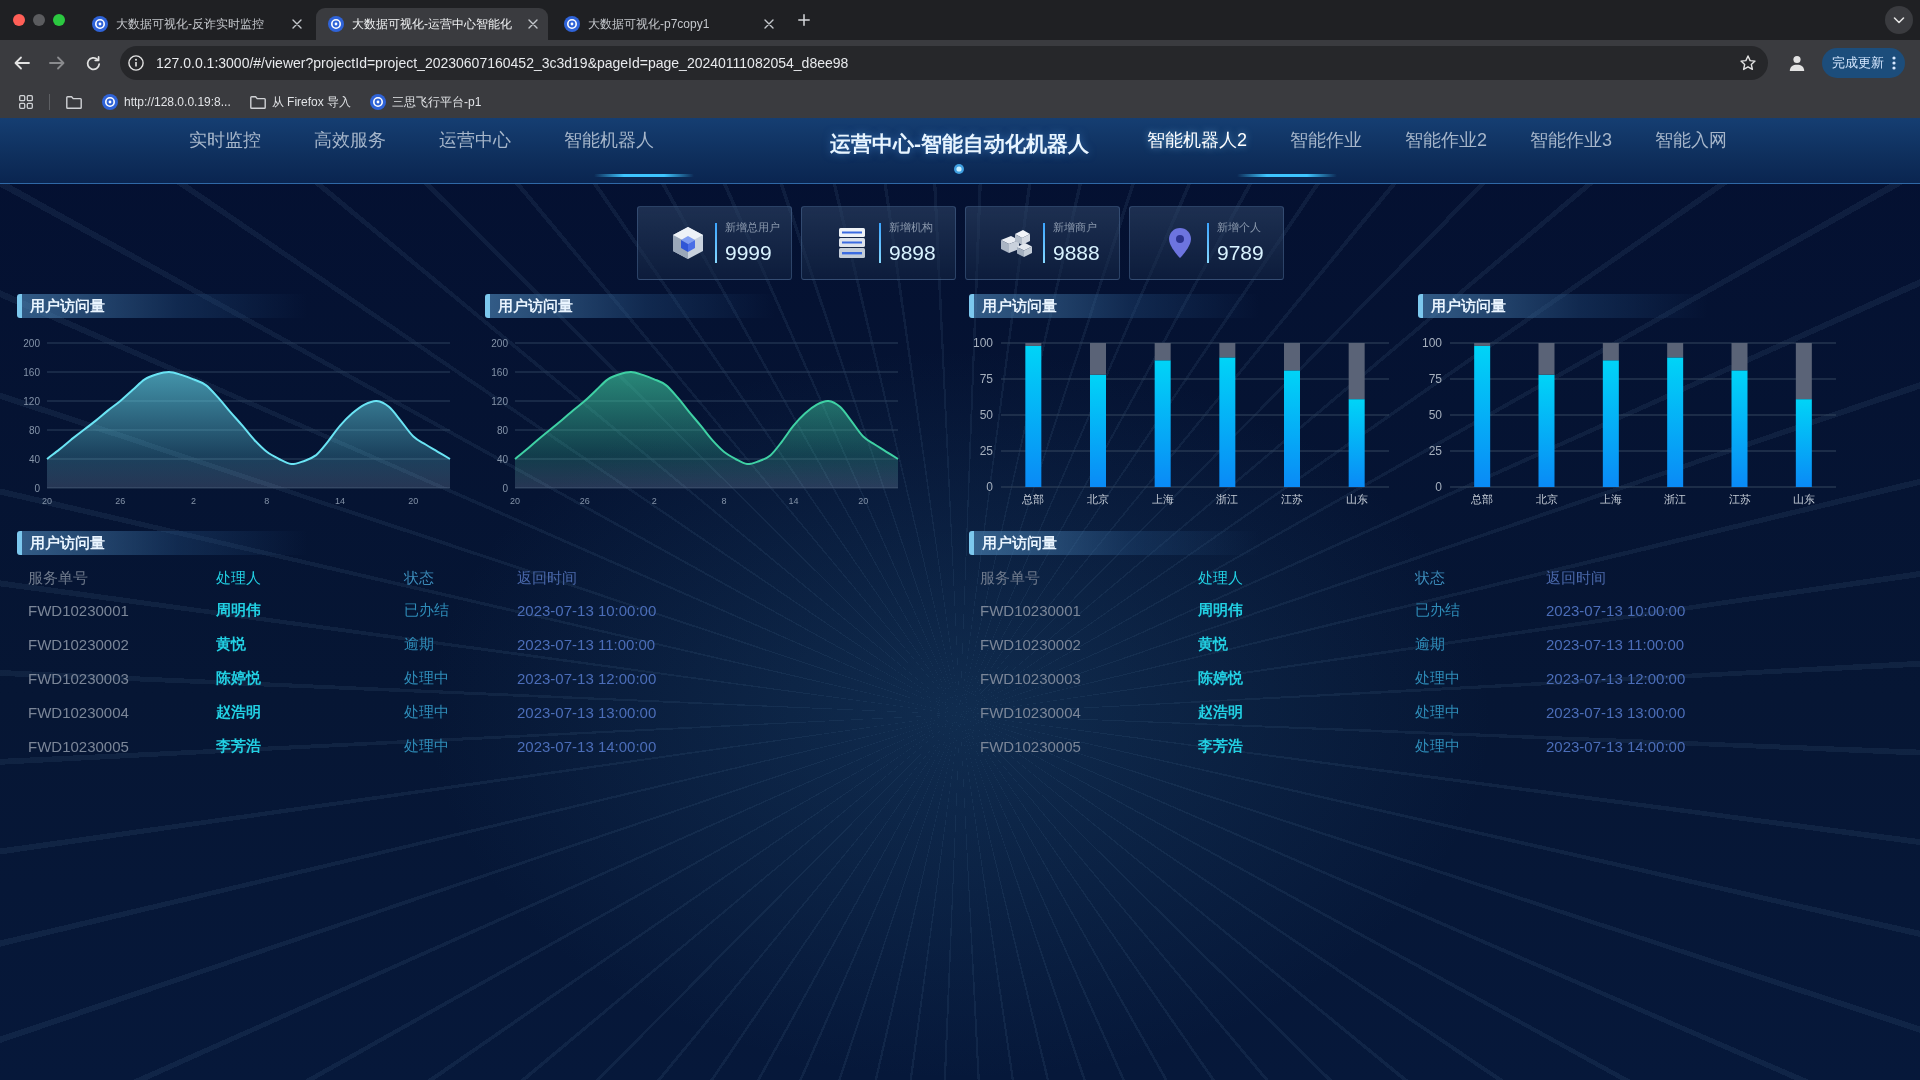 Image resolution: width=1920 pixels, height=1080 pixels. I want to click on update-button: 完成更新, so click(1863, 63).